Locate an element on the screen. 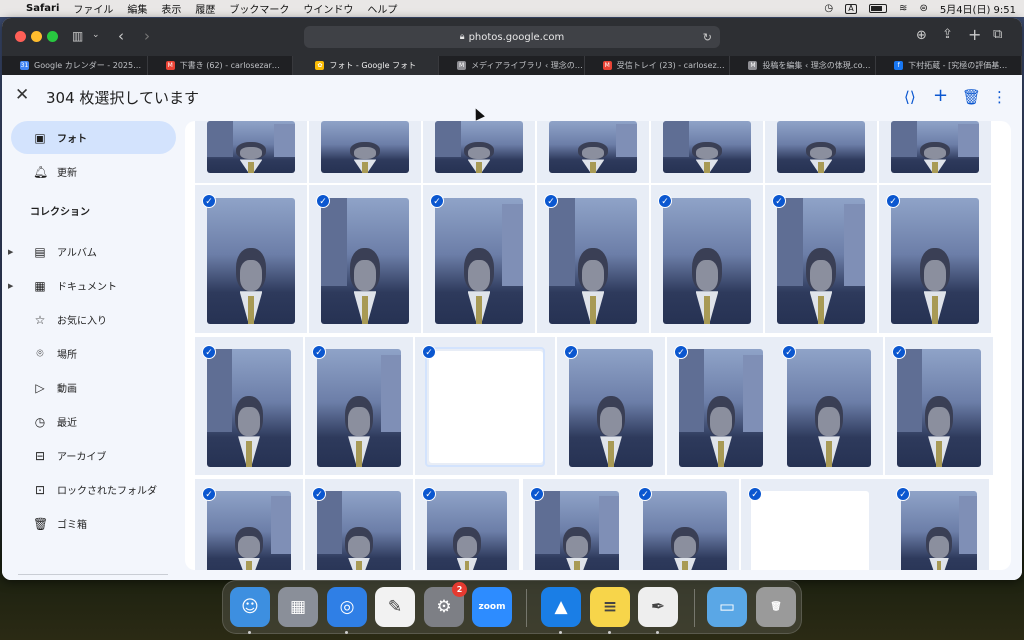  dock-app-freeform: ✎ is located at coordinates (395, 607).